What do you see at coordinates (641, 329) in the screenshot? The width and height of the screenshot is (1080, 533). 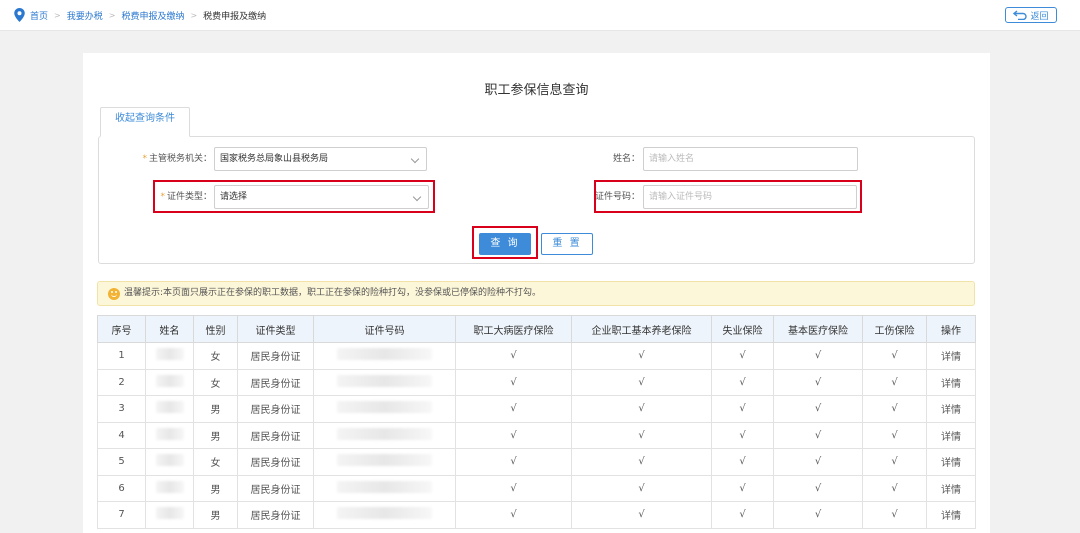 I see `col-header: 企业职工基本养老保险` at bounding box center [641, 329].